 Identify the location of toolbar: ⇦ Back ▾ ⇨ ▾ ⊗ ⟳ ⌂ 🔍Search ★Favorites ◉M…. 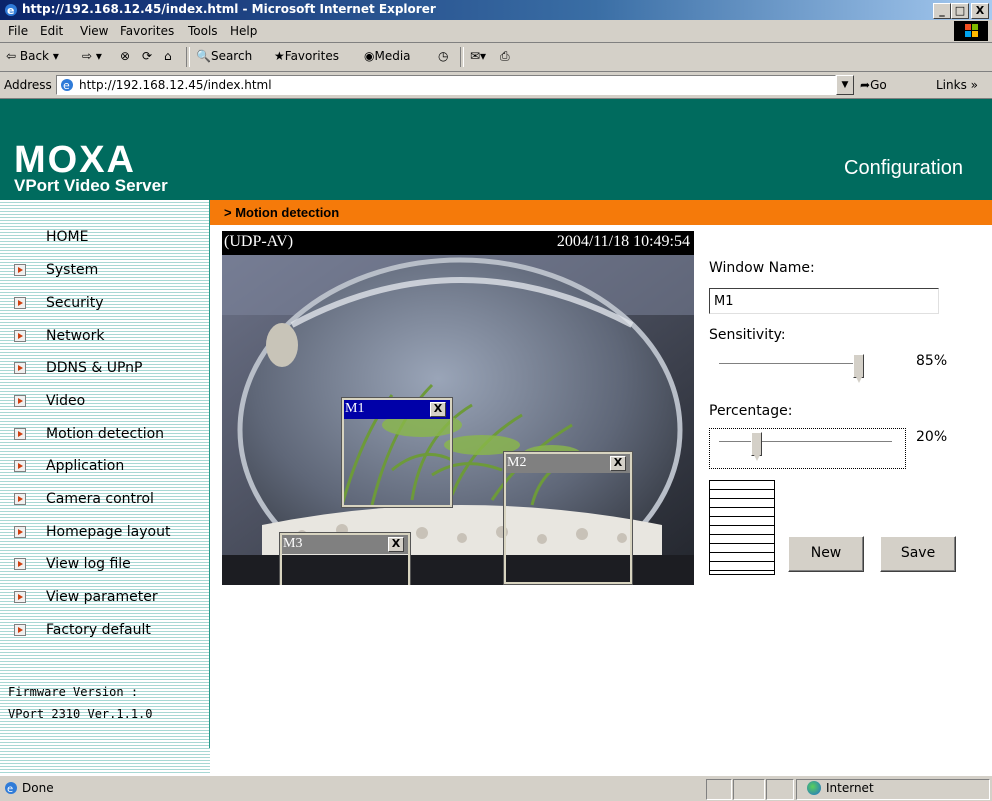
(496, 57).